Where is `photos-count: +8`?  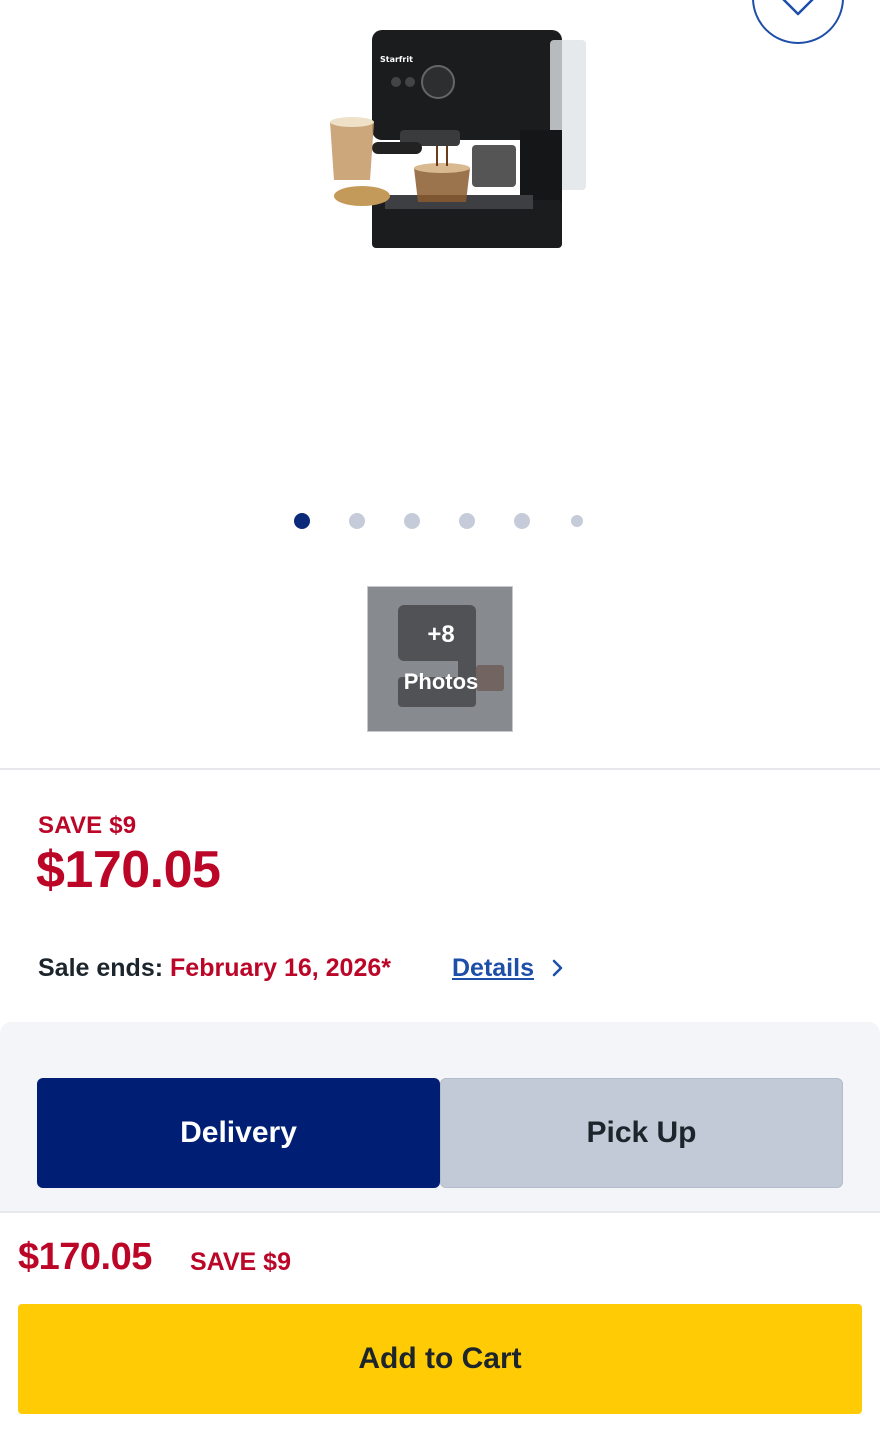
photos-count: +8 is located at coordinates (441, 634).